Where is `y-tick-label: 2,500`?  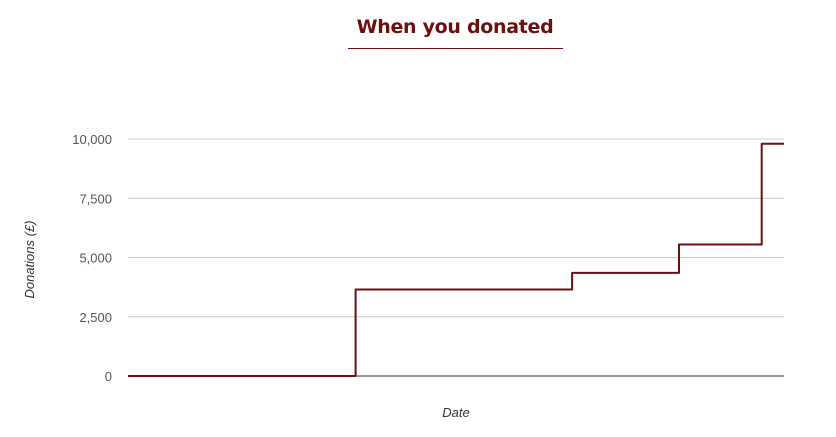 y-tick-label: 2,500 is located at coordinates (95, 317).